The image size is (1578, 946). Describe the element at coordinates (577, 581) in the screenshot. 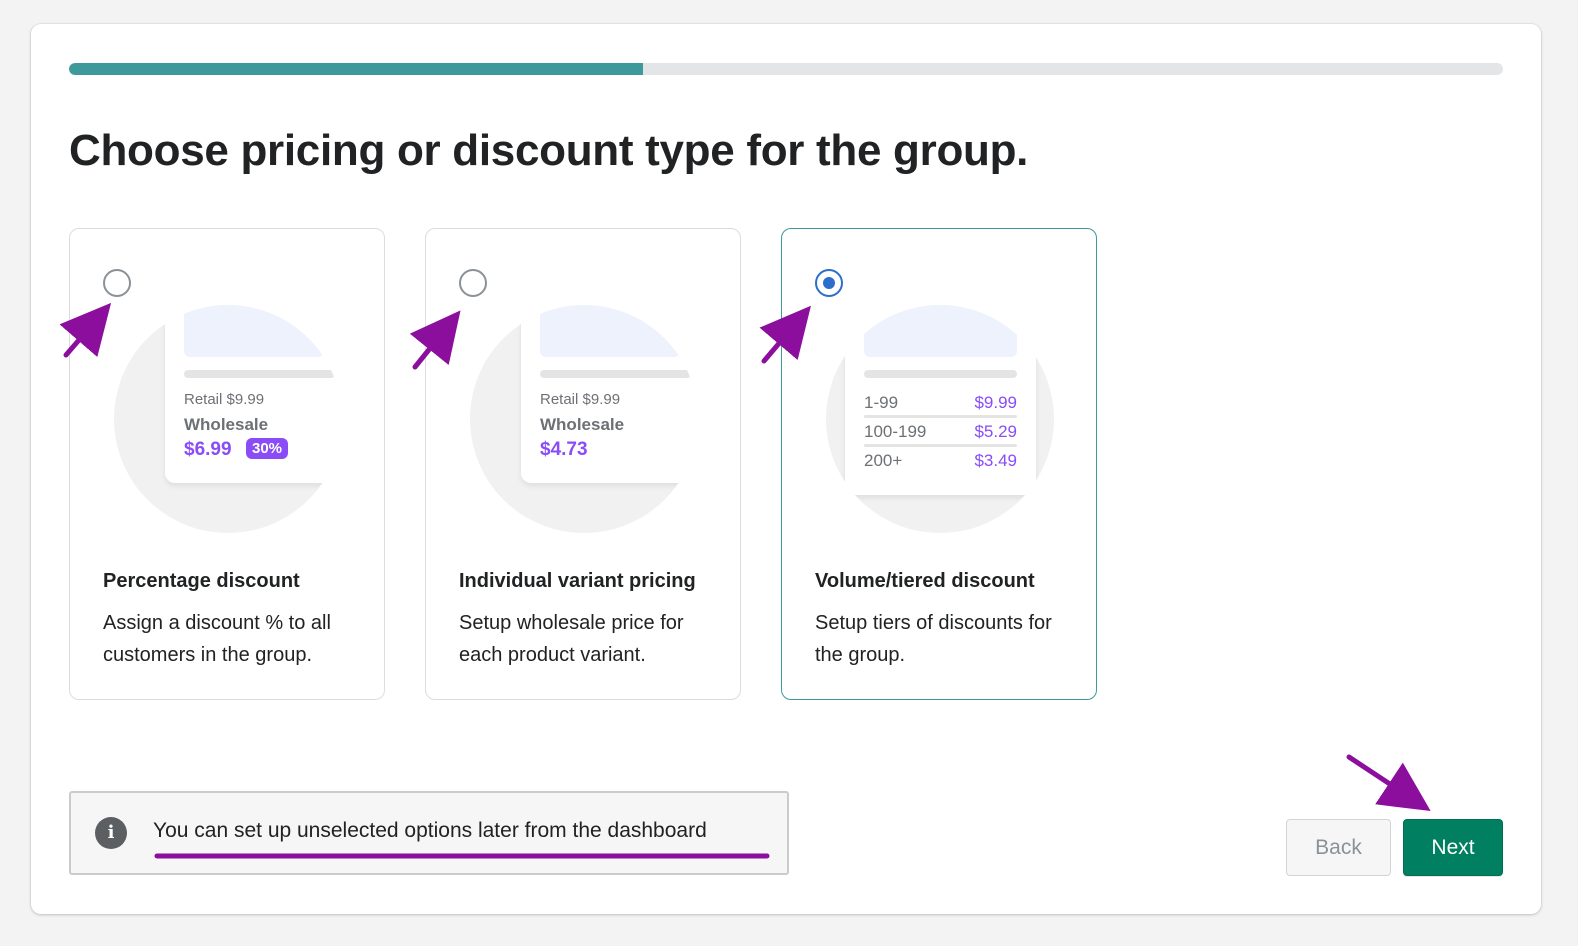

I see `option-title: Individual variant pricing` at that location.